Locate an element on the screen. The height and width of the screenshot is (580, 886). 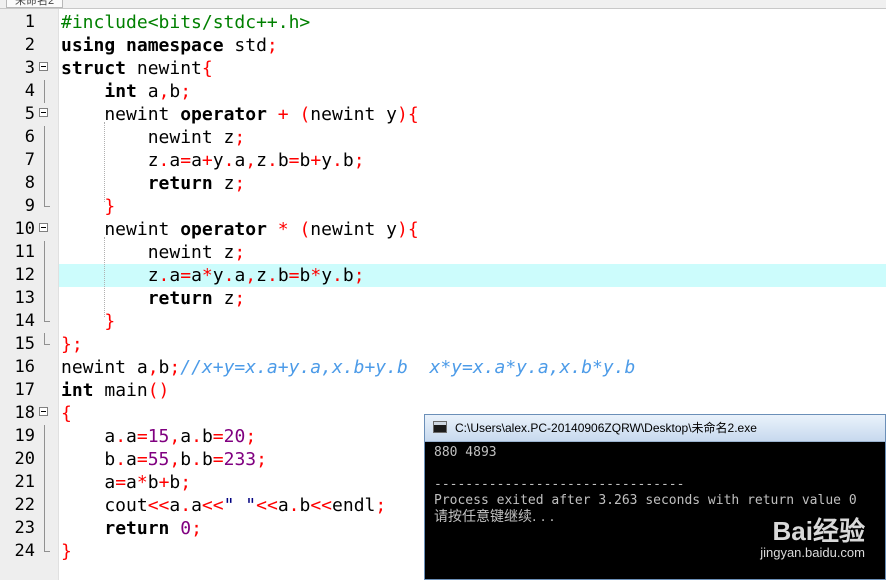
code-line: 14 } is located at coordinates (443, 321).